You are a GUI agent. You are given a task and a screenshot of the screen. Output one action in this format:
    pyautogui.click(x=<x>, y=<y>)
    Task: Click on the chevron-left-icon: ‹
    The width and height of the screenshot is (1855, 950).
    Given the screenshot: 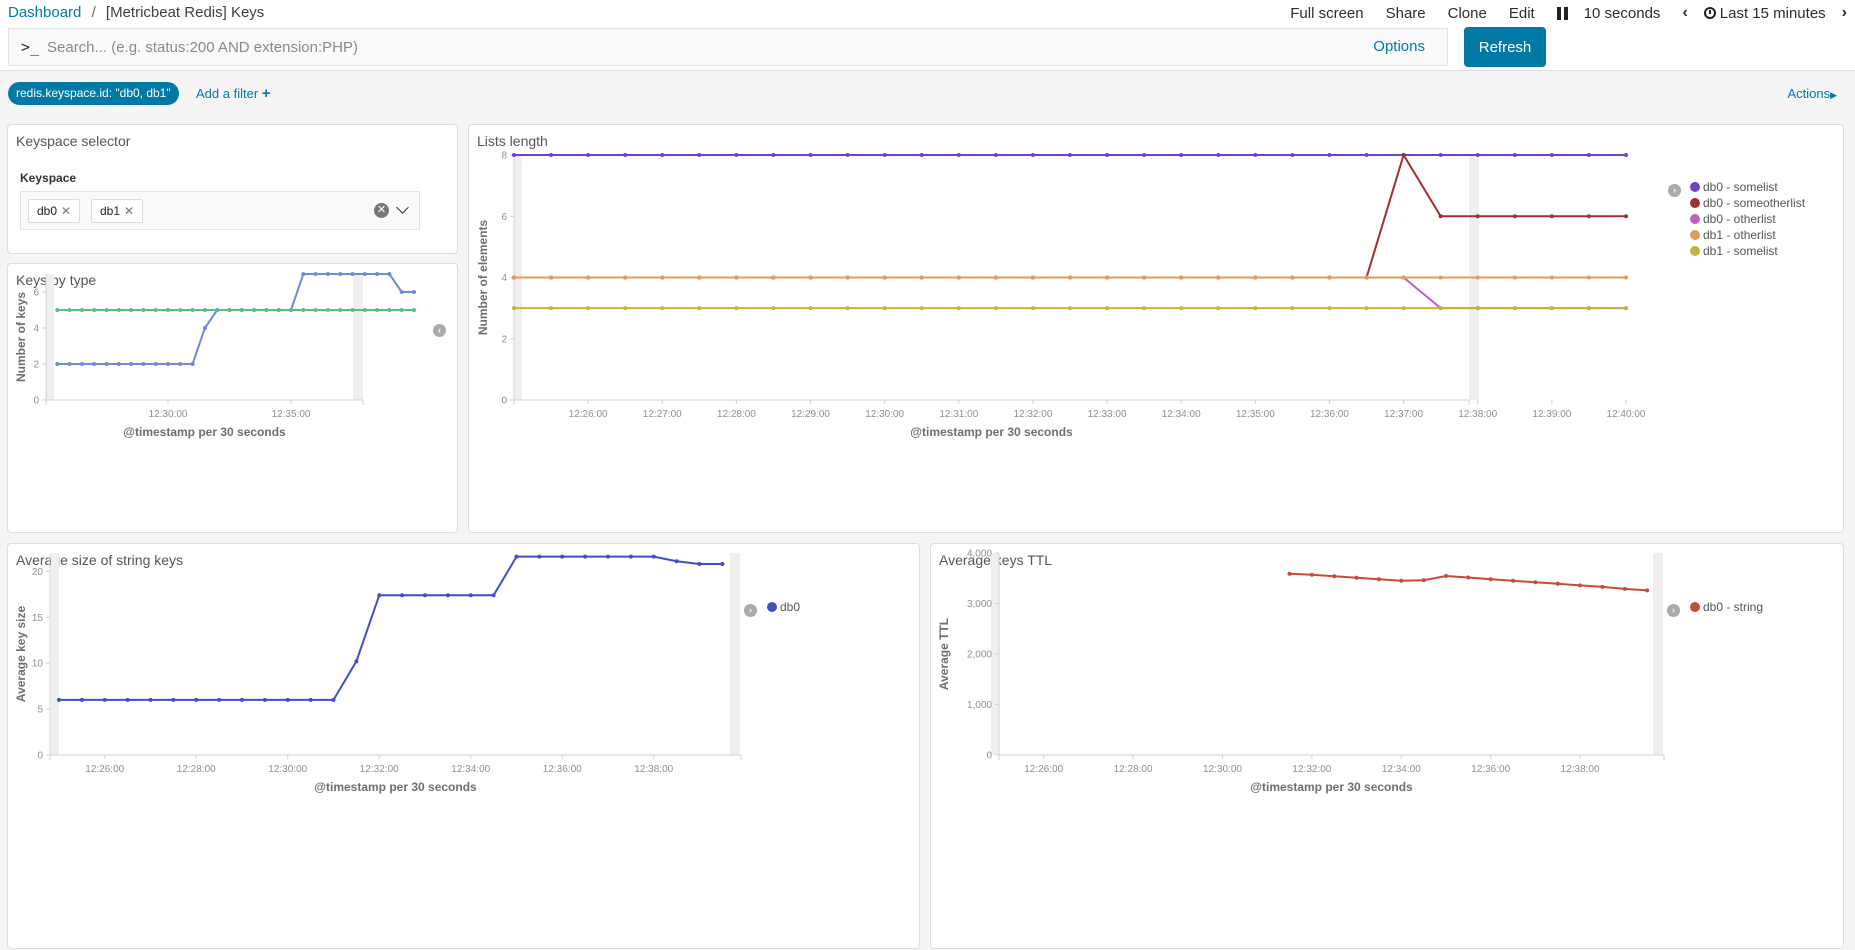 What is the action you would take?
    pyautogui.click(x=1684, y=13)
    